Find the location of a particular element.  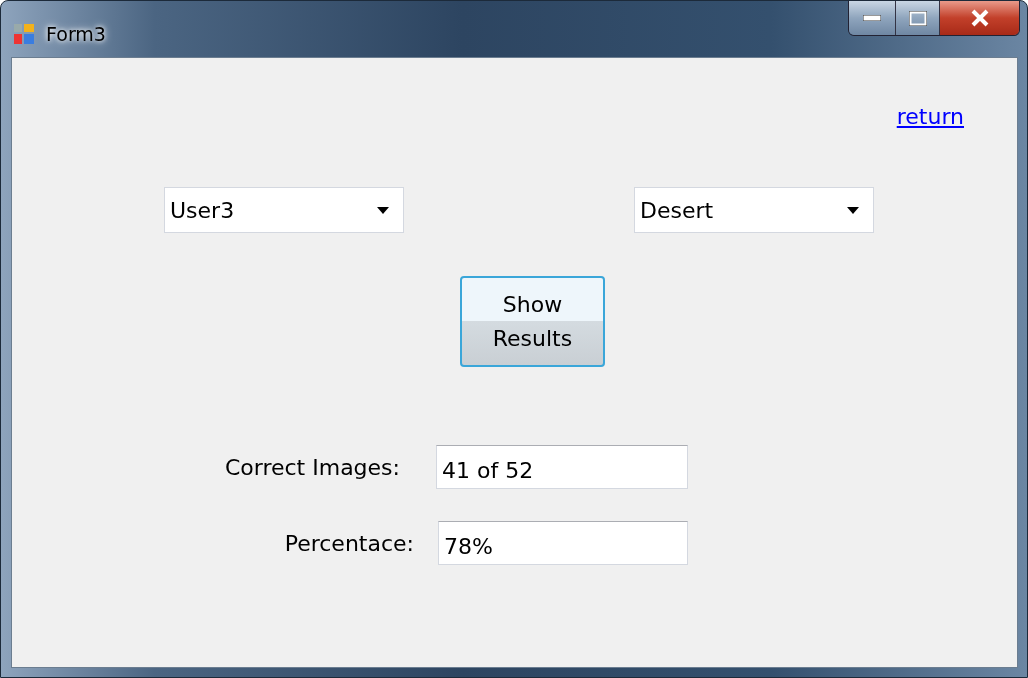

close-button is located at coordinates (979, 18).